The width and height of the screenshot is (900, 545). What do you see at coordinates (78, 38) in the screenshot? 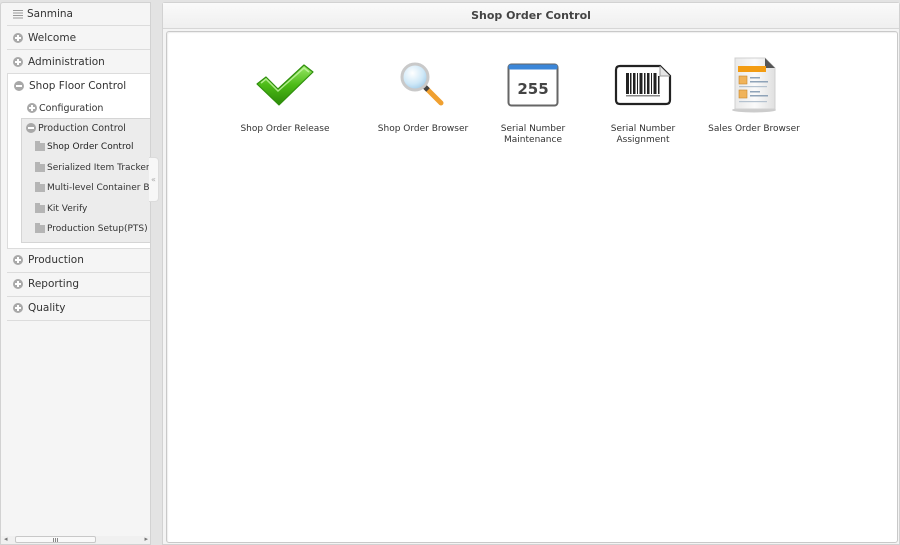
I see `sidebar-item-welcome: Welcome` at bounding box center [78, 38].